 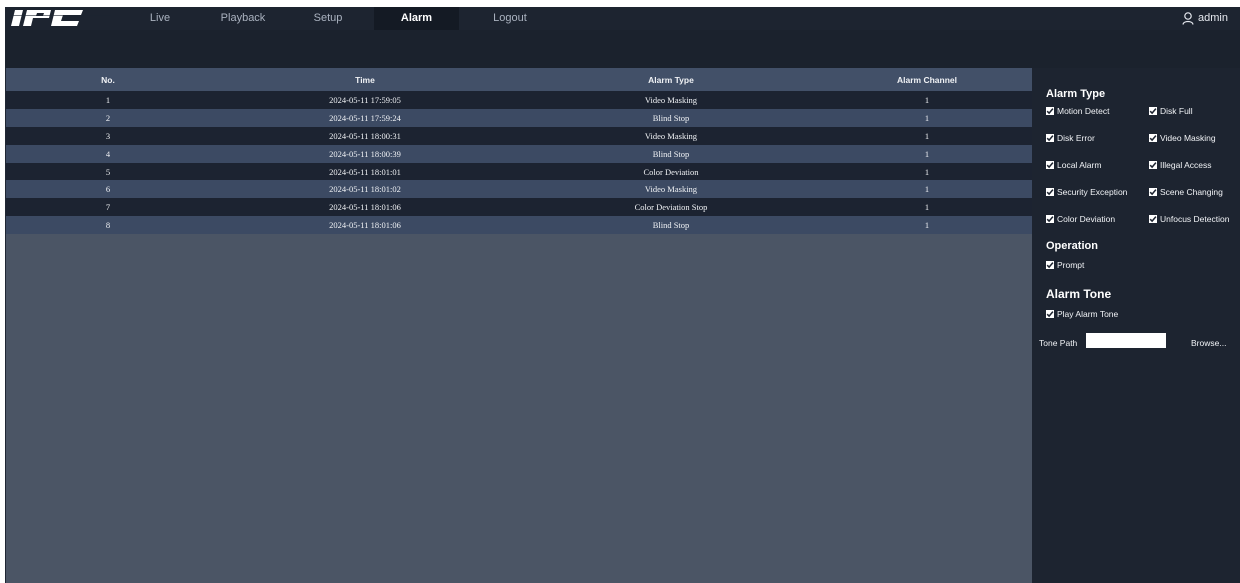 What do you see at coordinates (1088, 314) in the screenshot?
I see `checkbox-label: Play Alarm Tone` at bounding box center [1088, 314].